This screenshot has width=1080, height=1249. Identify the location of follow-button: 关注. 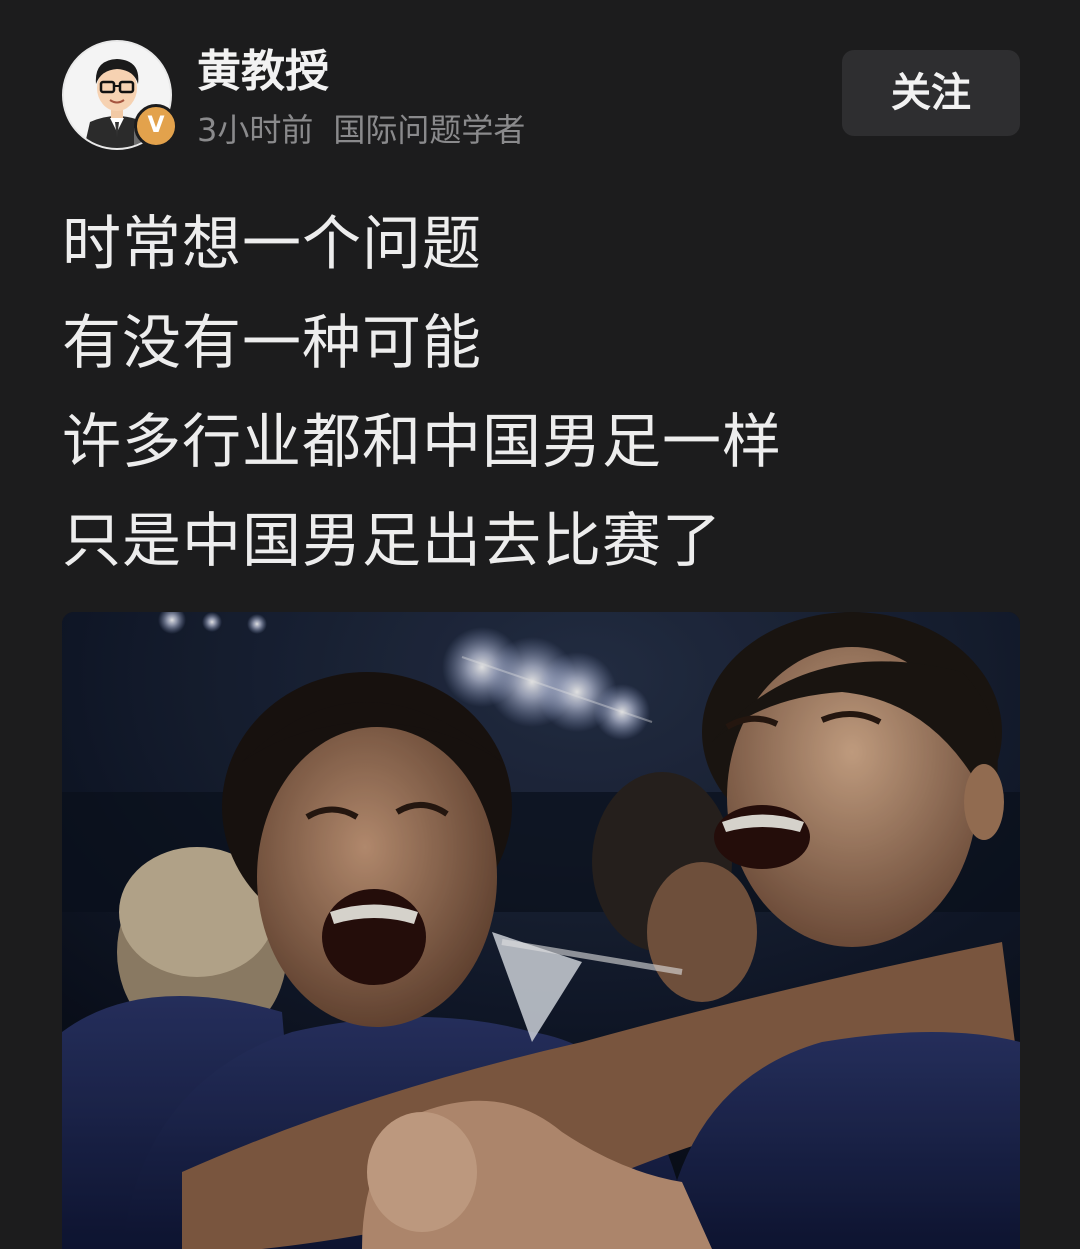
(931, 93).